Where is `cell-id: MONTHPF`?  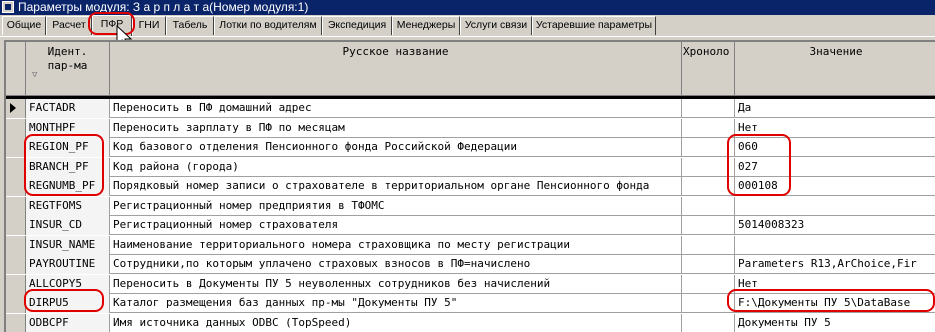
cell-id: MONTHPF is located at coordinates (68, 128).